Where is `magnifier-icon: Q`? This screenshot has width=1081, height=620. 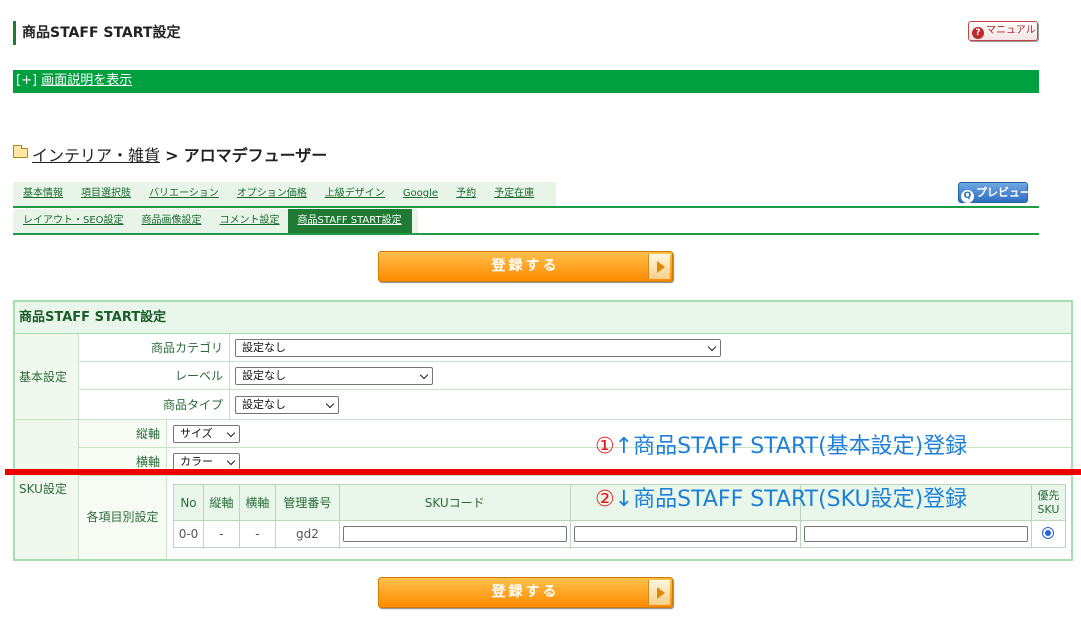
magnifier-icon: Q is located at coordinates (967, 196).